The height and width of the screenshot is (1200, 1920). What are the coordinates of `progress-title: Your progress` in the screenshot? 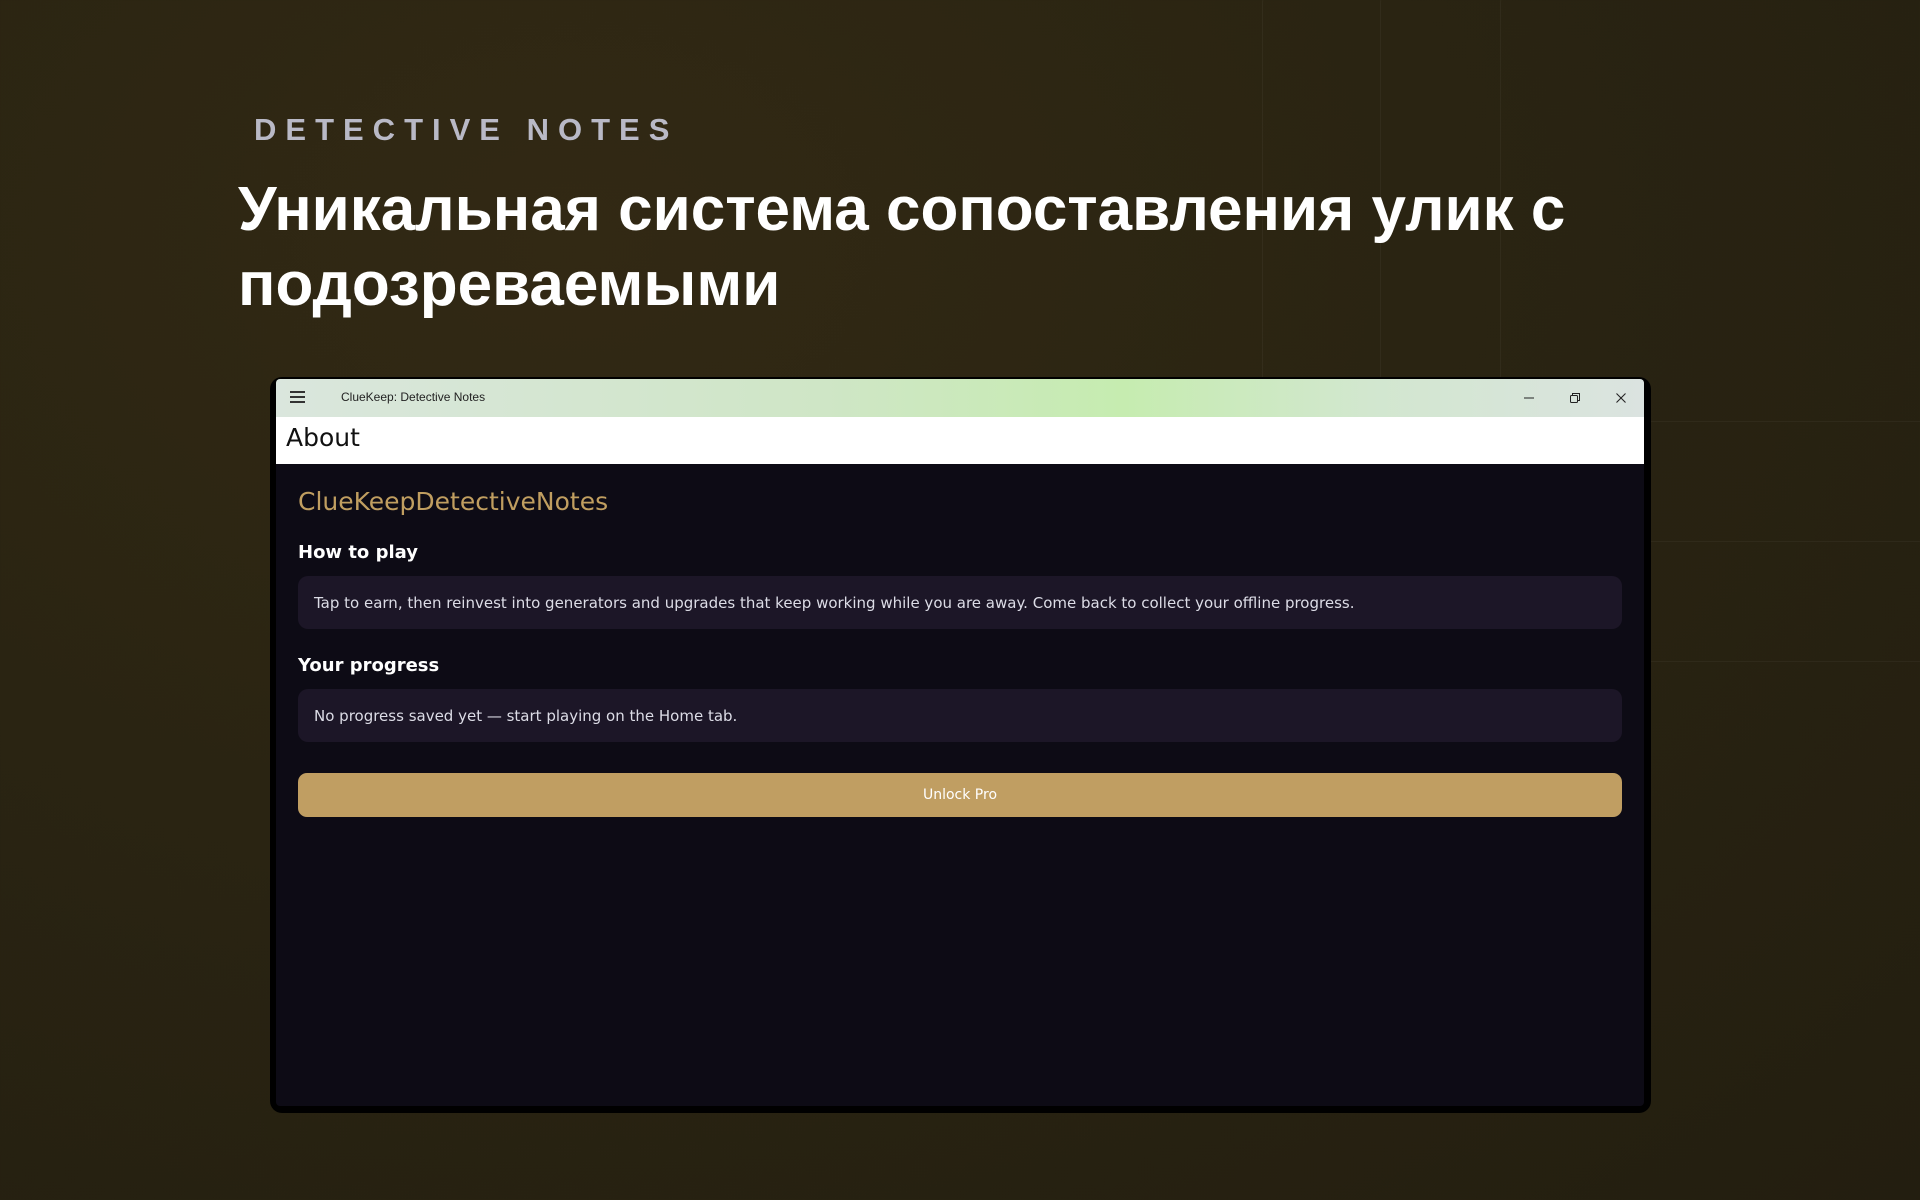 It's located at (369, 665).